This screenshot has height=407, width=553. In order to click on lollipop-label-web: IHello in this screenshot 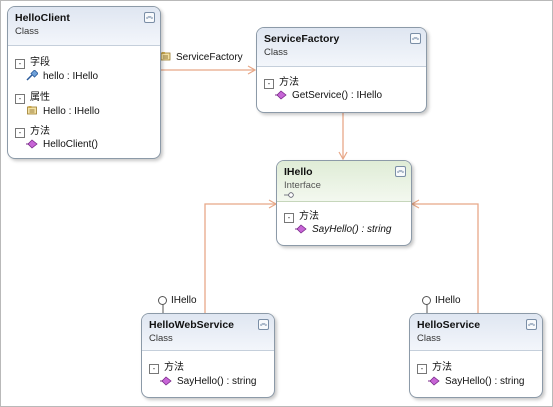, I will do `click(184, 300)`.